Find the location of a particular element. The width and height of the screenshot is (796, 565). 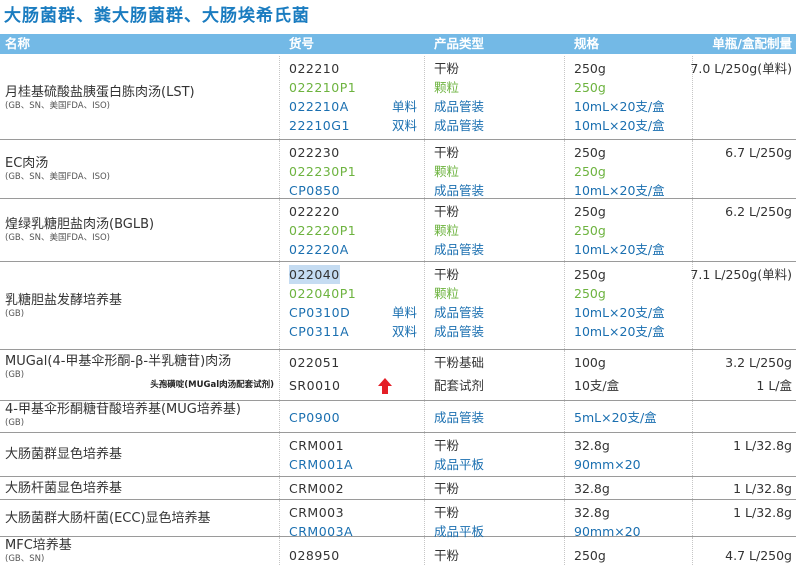

table-row: CRM003 干粉 32.8g 1 L/32.8g is located at coordinates (398, 512).